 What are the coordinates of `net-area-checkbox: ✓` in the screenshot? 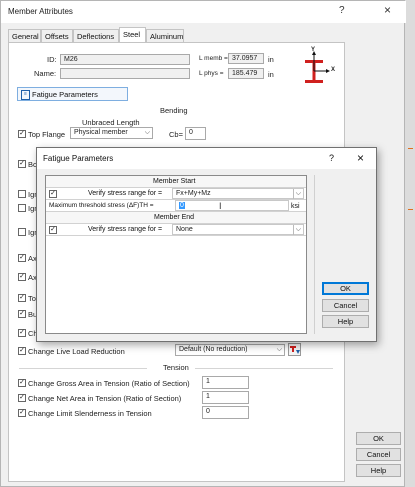 It's located at (22, 398).